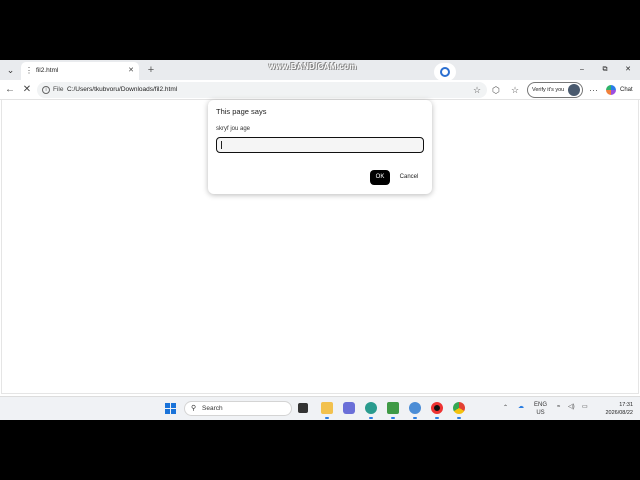 The height and width of the screenshot is (480, 640). I want to click on copilot-icon, so click(611, 90).